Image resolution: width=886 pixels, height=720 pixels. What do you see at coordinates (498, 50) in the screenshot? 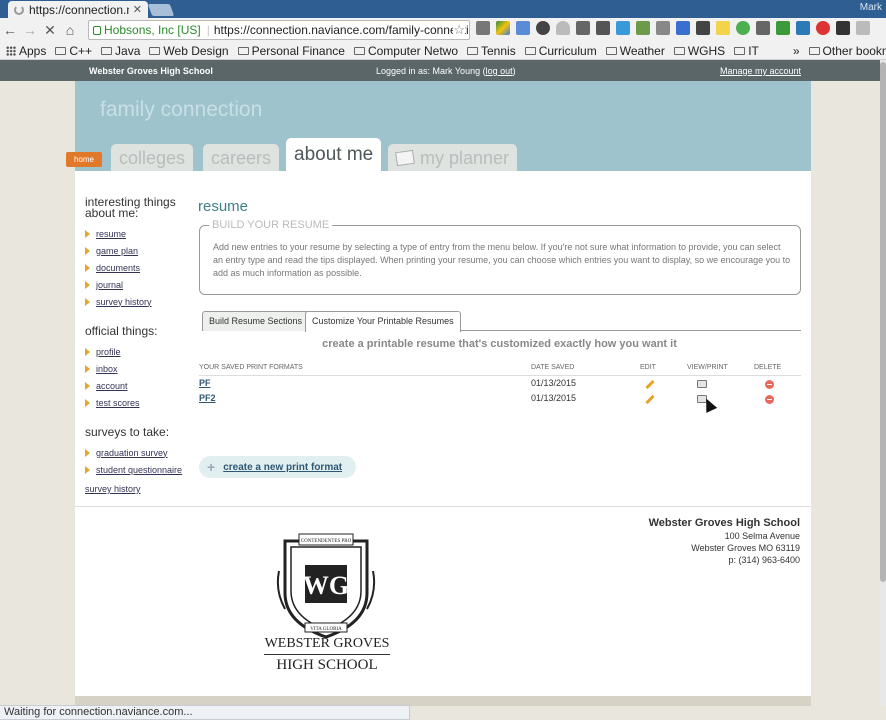
I see `bookmark-label: Tennis` at bounding box center [498, 50].